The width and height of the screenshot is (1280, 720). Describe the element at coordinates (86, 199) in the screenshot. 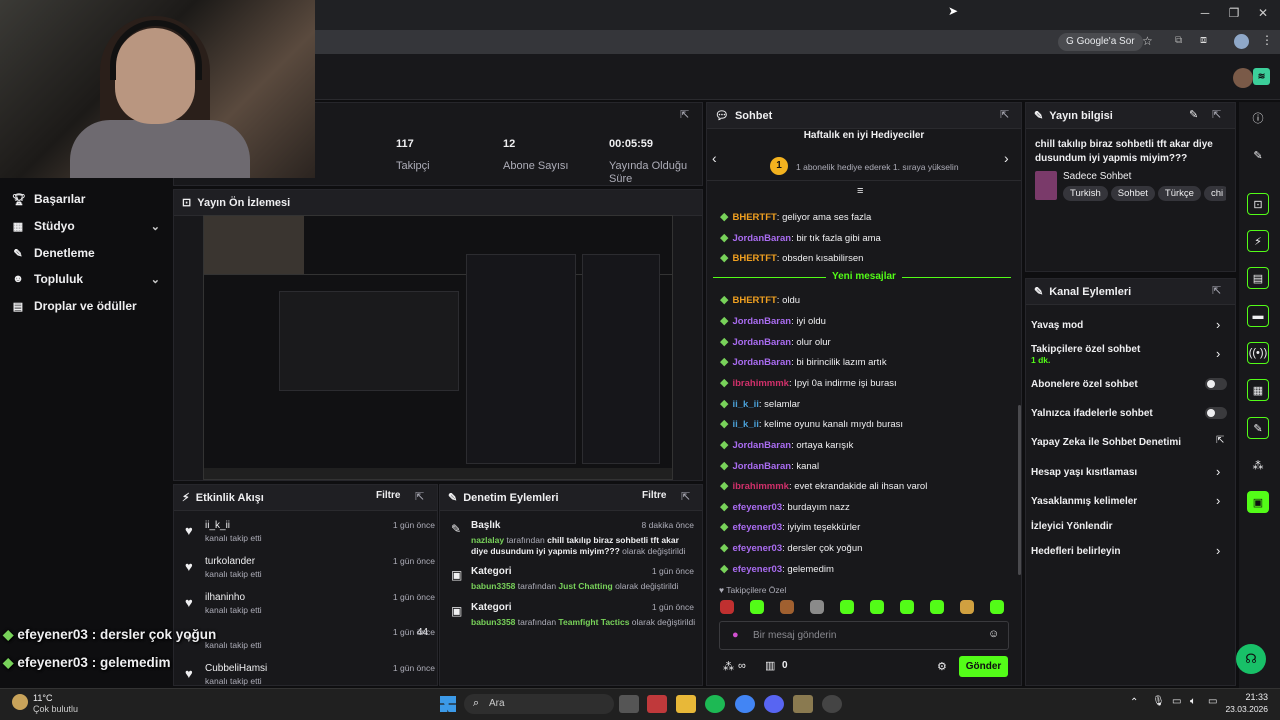

I see `sidebar-item-achievements: 🏆︎ Başarılar` at that location.